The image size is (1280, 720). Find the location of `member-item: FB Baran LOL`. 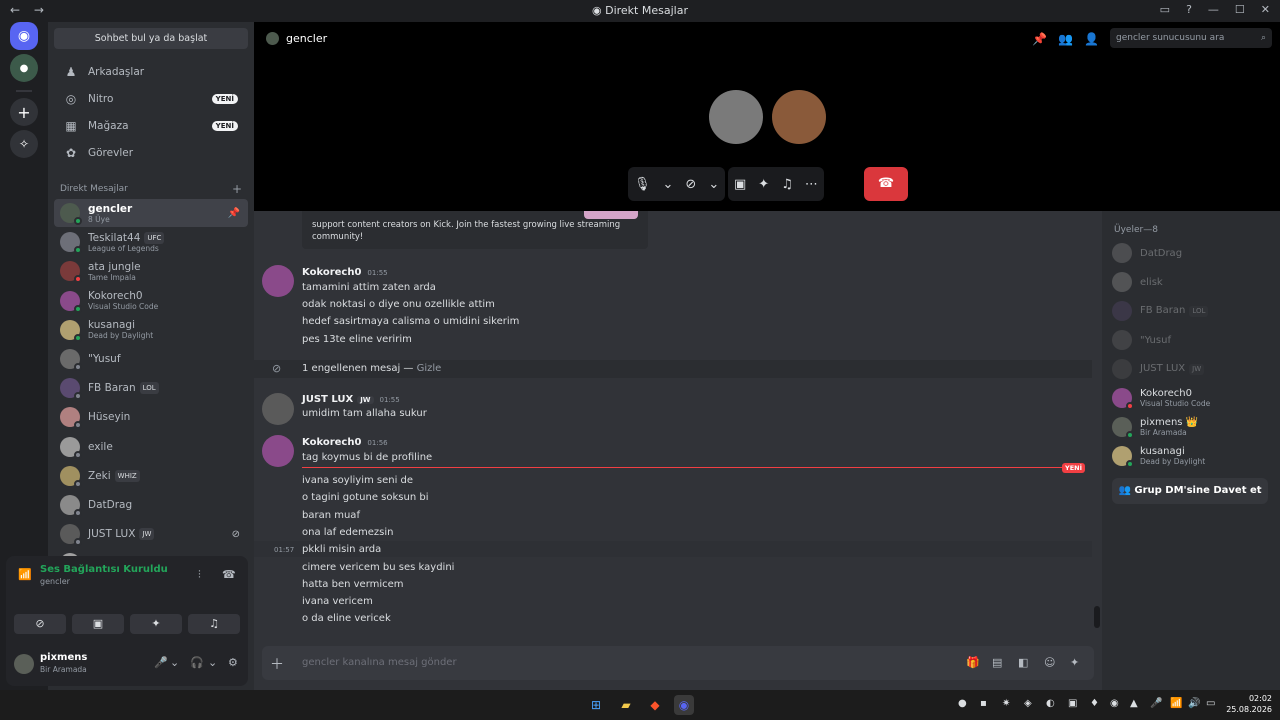

member-item: FB Baran LOL is located at coordinates (1194, 311).